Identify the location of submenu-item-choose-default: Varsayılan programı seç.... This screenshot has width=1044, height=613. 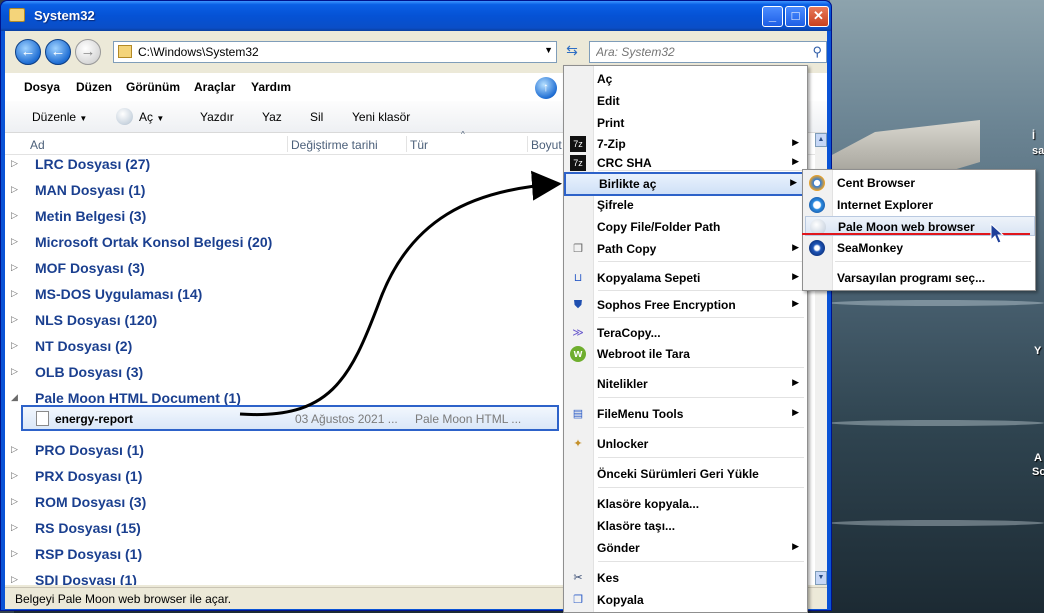
(920, 278).